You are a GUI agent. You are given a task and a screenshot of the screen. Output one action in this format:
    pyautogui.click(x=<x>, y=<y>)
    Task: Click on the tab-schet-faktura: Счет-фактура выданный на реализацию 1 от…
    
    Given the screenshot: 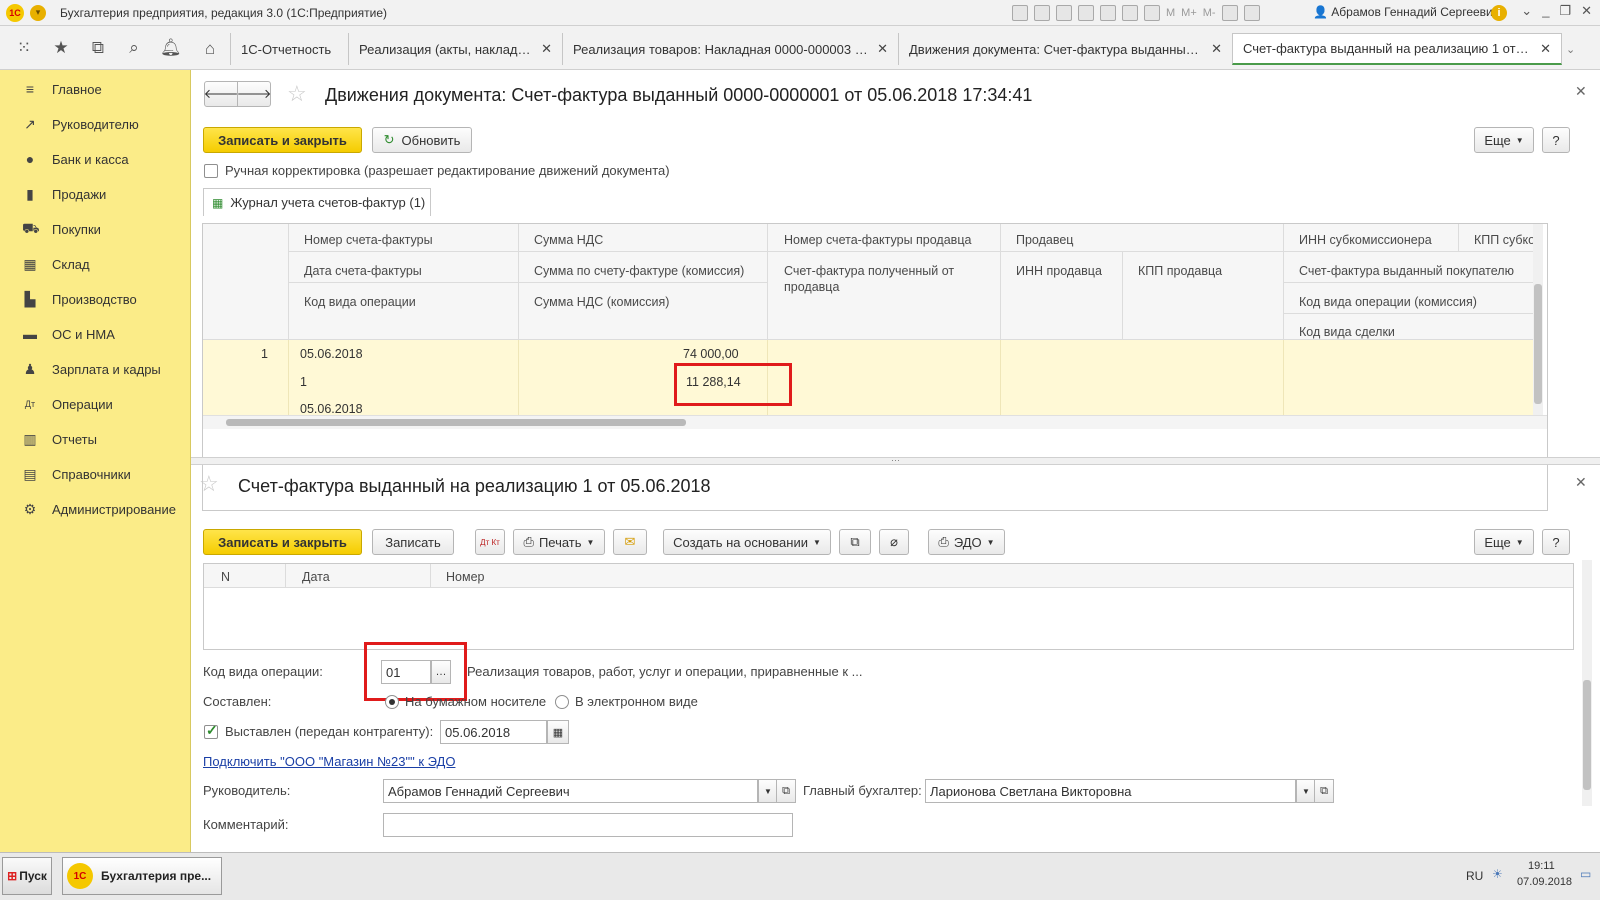 What is the action you would take?
    pyautogui.click(x=1397, y=49)
    